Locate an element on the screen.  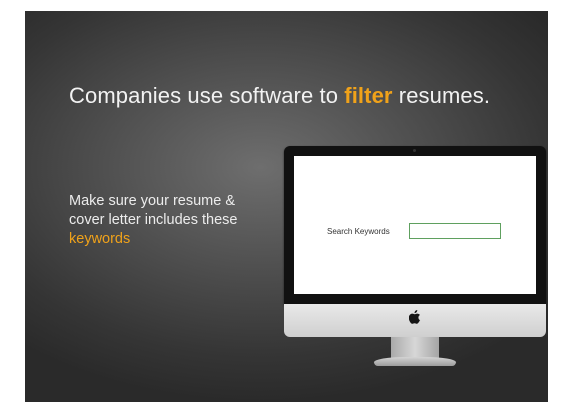
monitor-chin is located at coordinates (415, 320).